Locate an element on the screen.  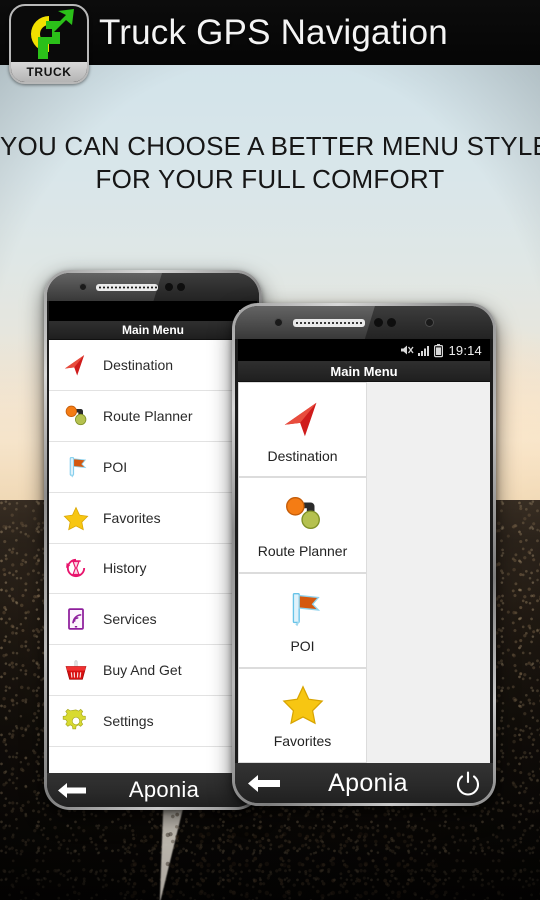
app-logo-badge: TRUCK is located at coordinates (49, 72).